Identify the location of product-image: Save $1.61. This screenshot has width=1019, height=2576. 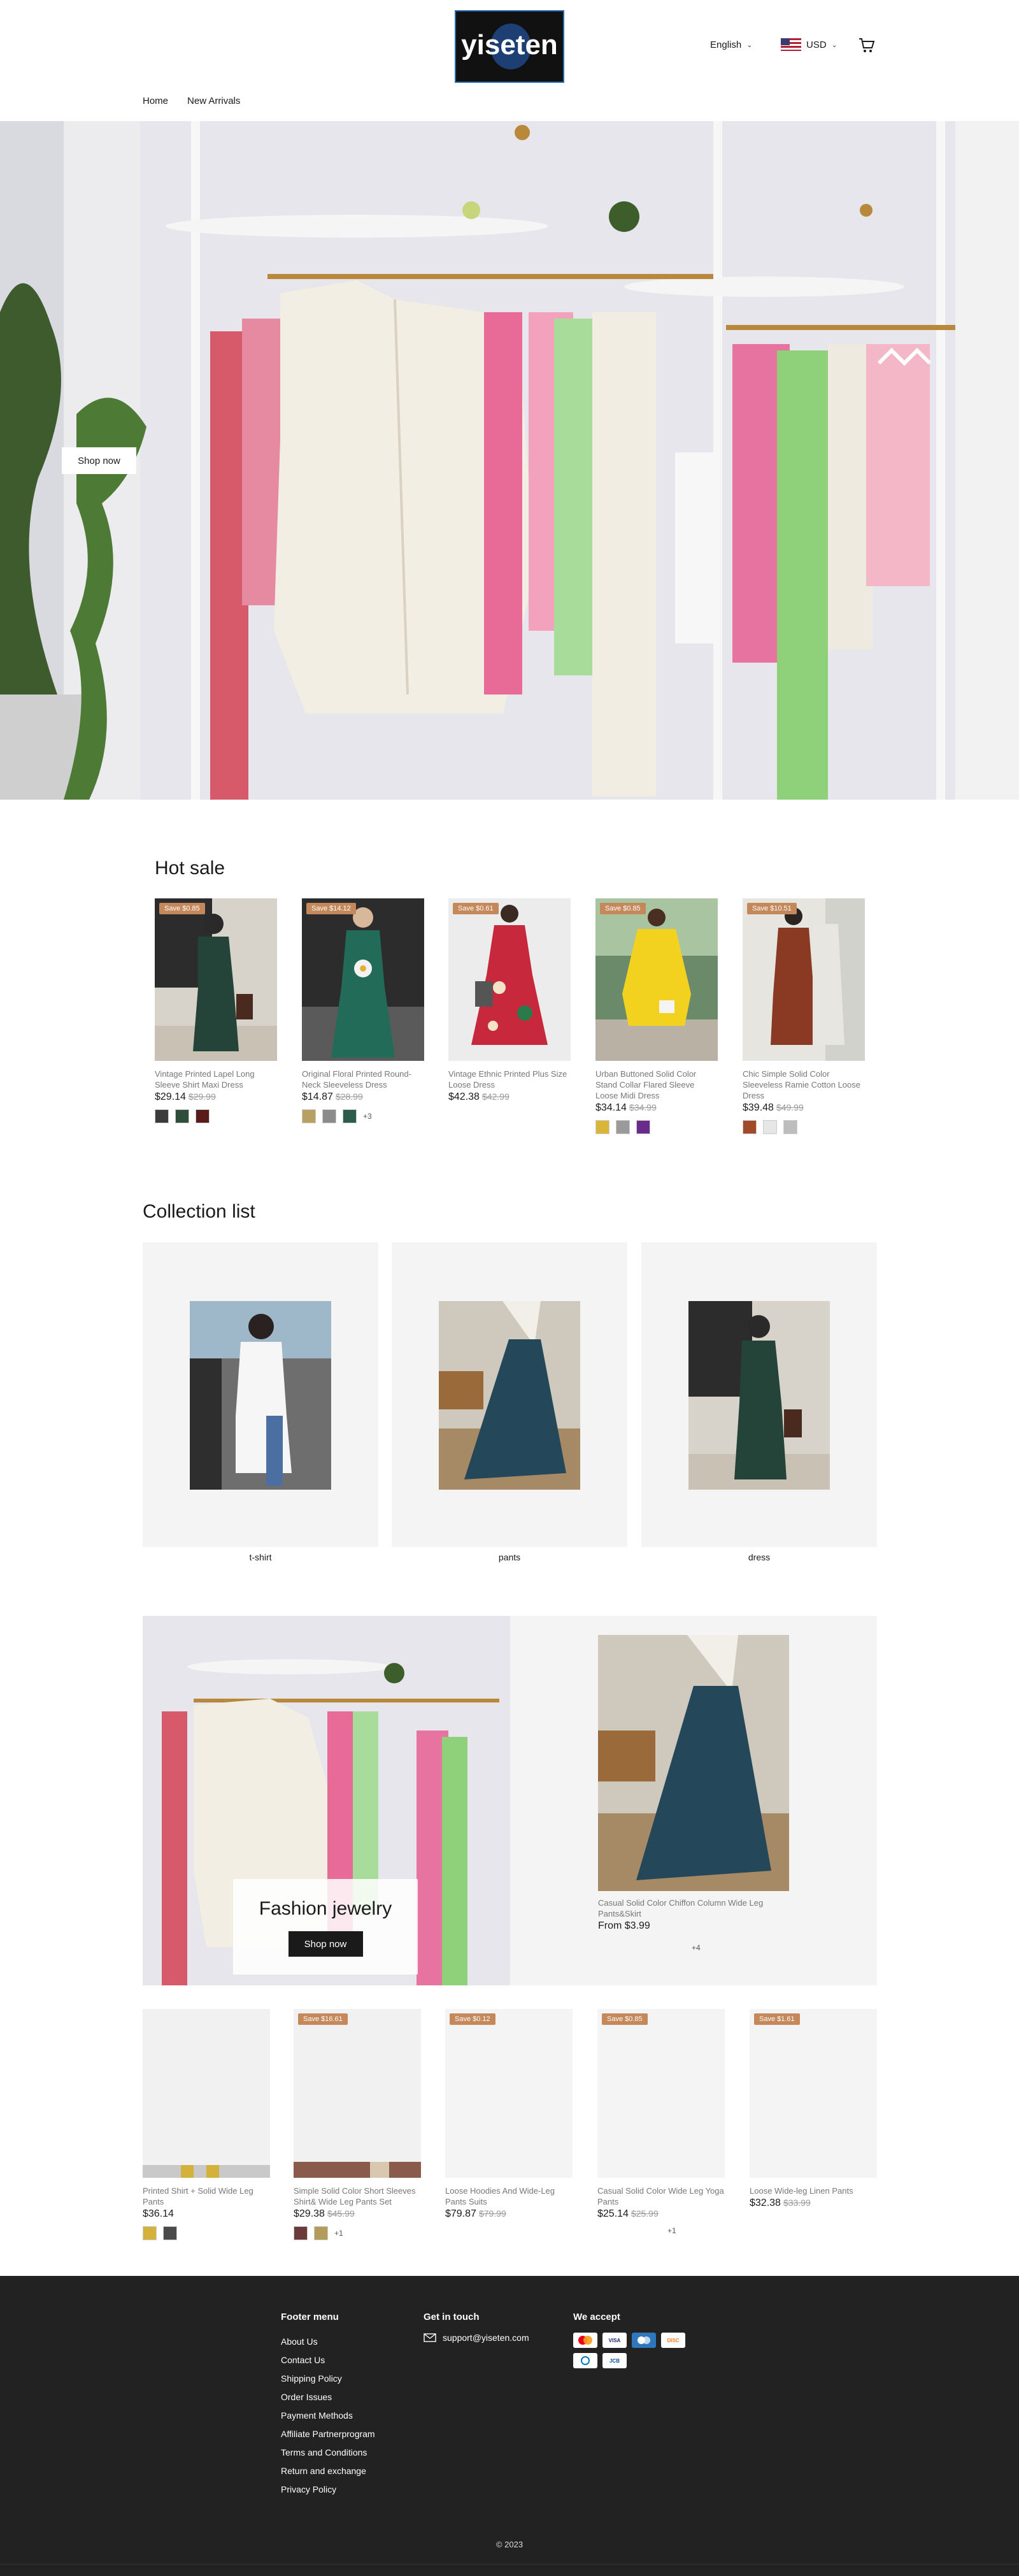
(813, 2093).